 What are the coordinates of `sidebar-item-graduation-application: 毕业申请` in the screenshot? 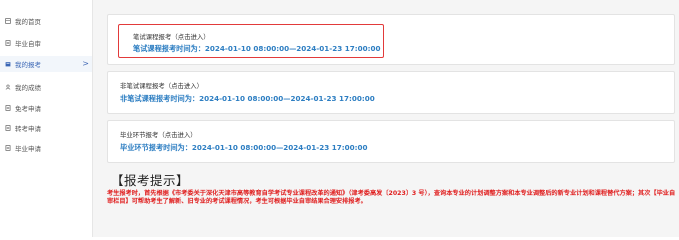 It's located at (46, 148).